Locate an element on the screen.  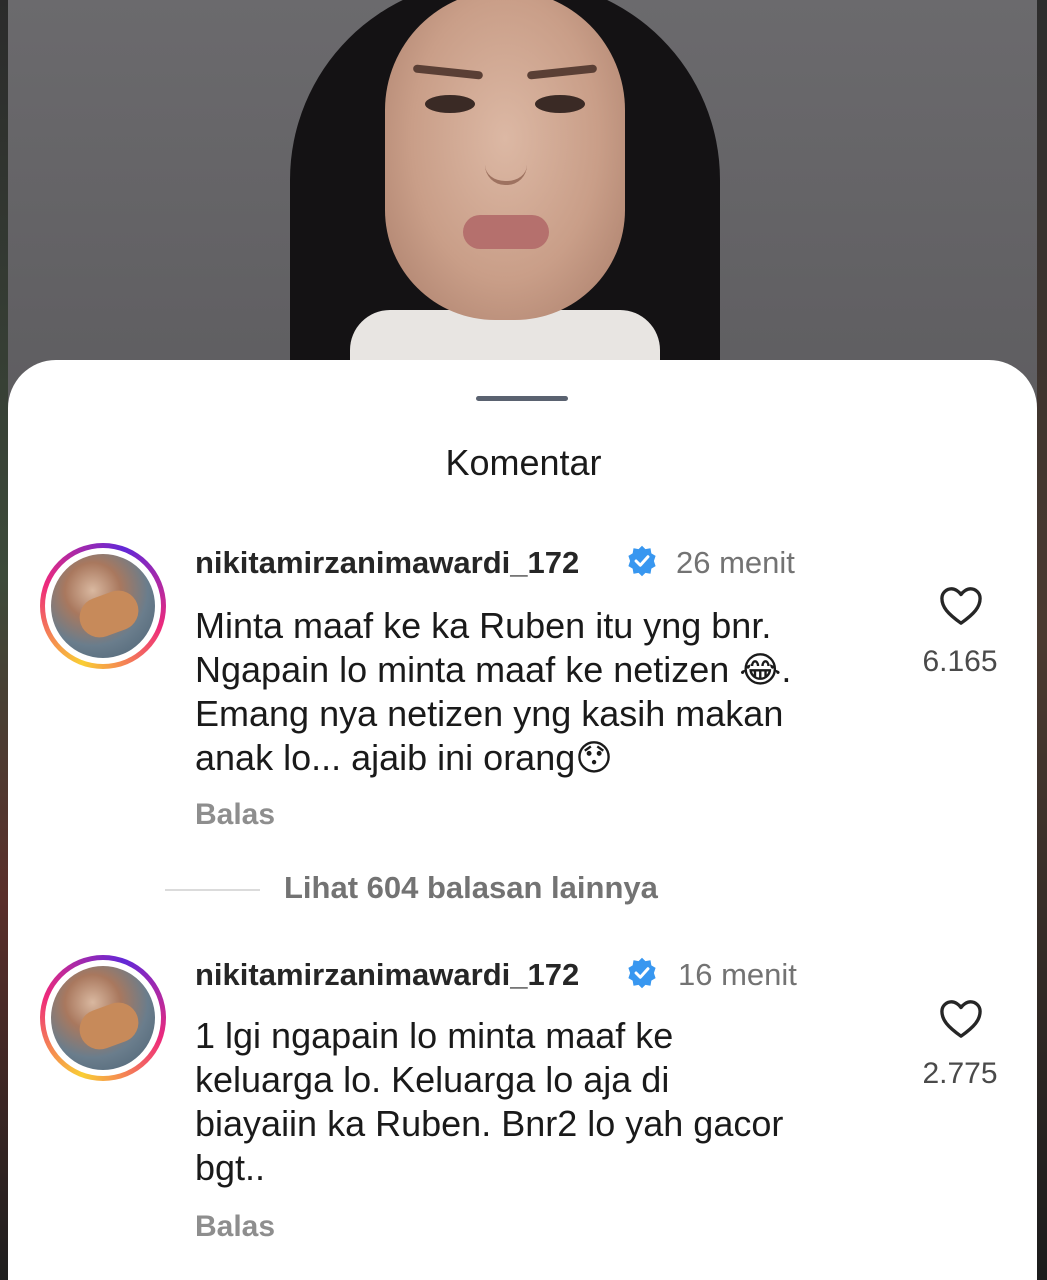
comment-time: 26 menit is located at coordinates (735, 562).